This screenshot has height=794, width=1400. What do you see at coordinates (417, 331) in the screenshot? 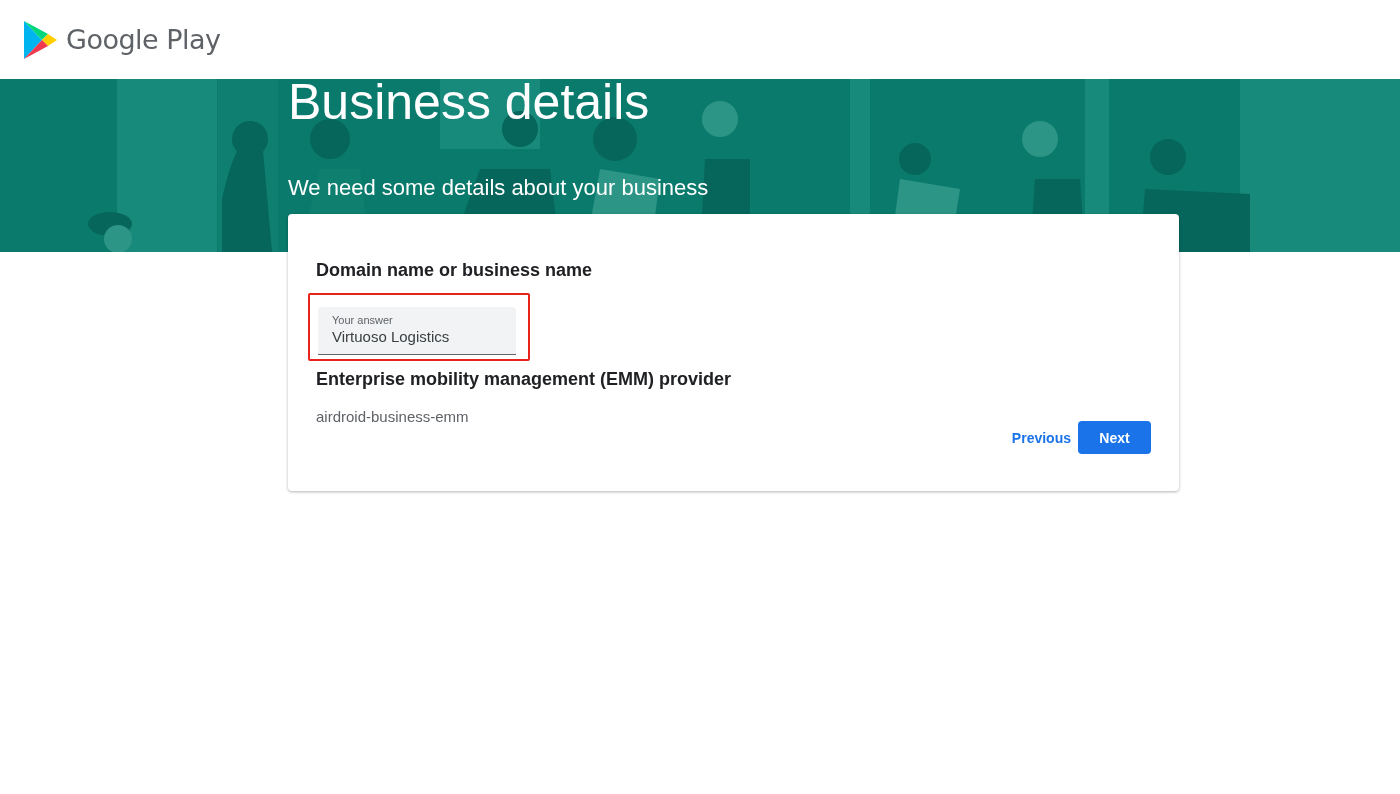
I see `answer-field: Your answer Virtuoso Logistics` at bounding box center [417, 331].